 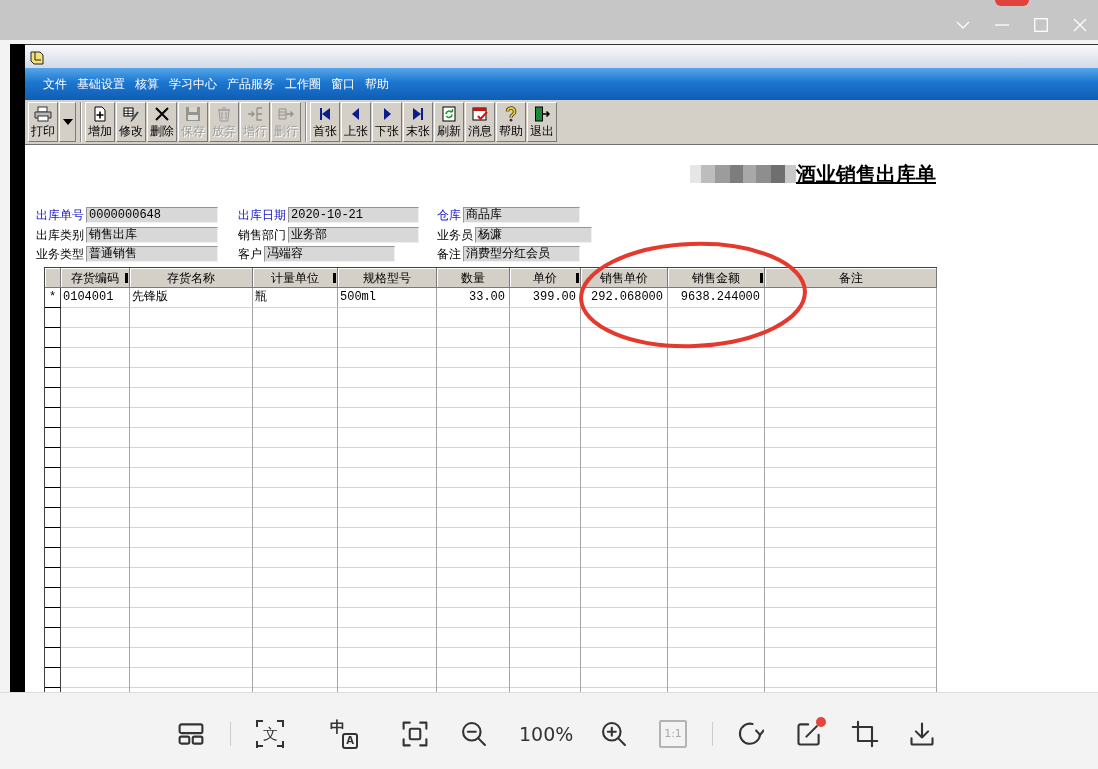 What do you see at coordinates (387, 278) in the screenshot?
I see `column-header: 规格型号` at bounding box center [387, 278].